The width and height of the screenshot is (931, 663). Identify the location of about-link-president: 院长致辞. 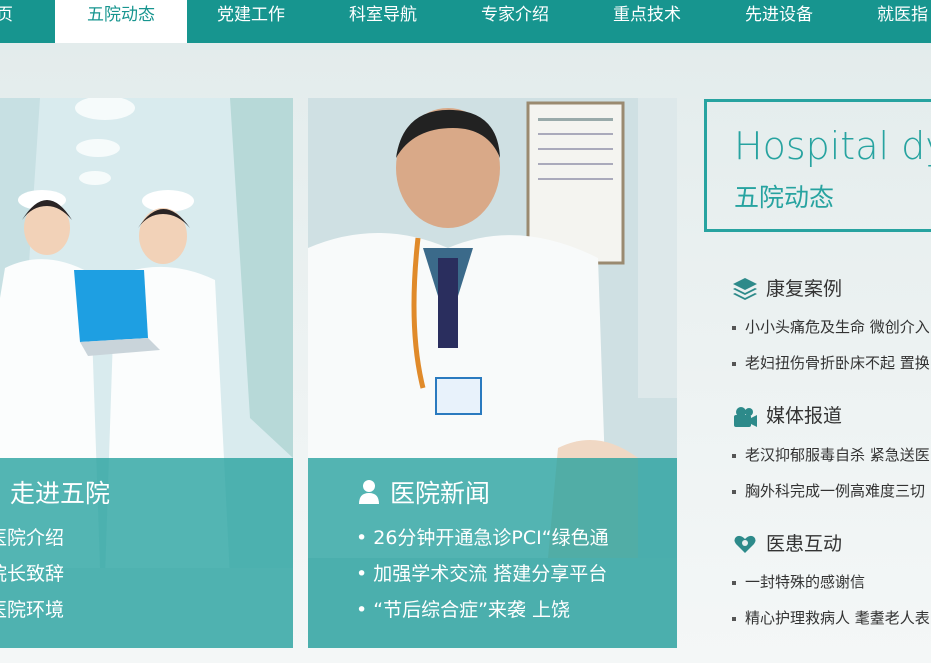
(32, 574).